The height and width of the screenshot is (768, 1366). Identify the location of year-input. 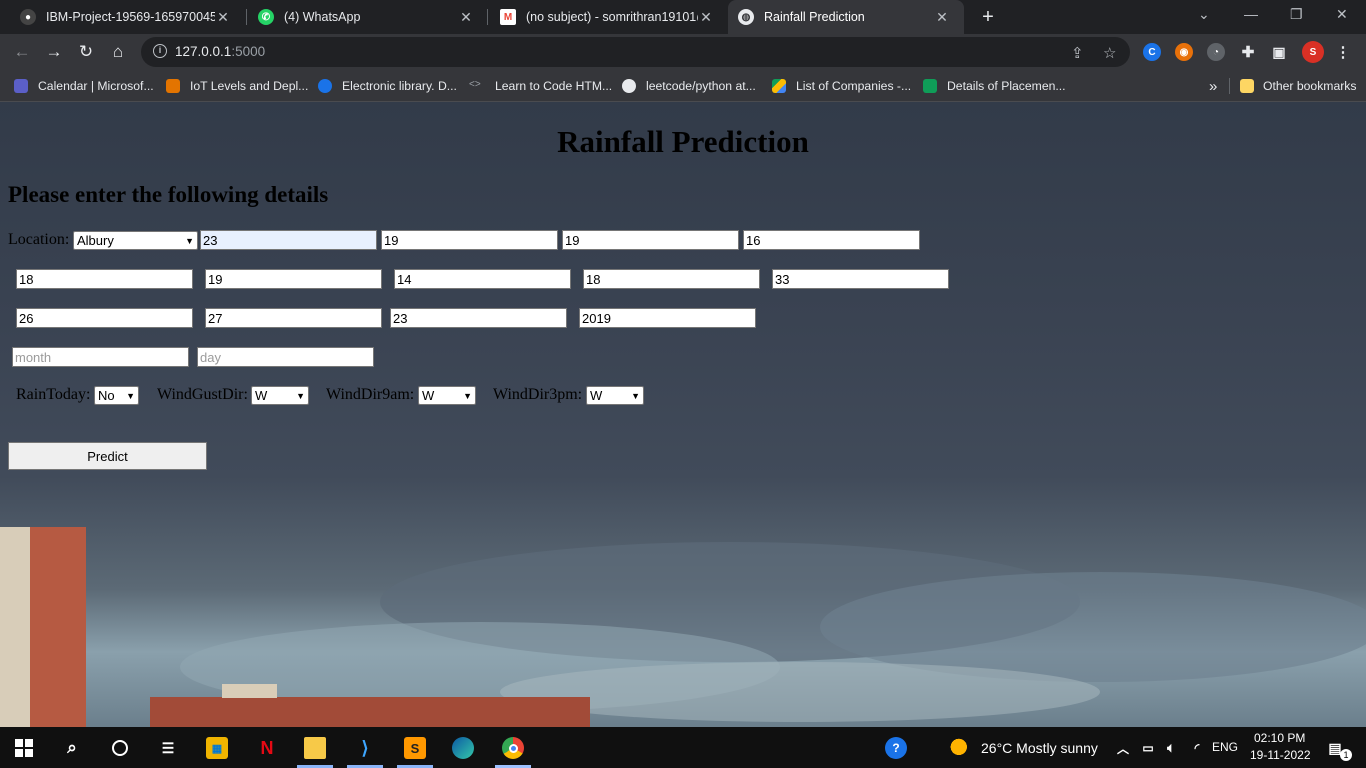
(667, 318).